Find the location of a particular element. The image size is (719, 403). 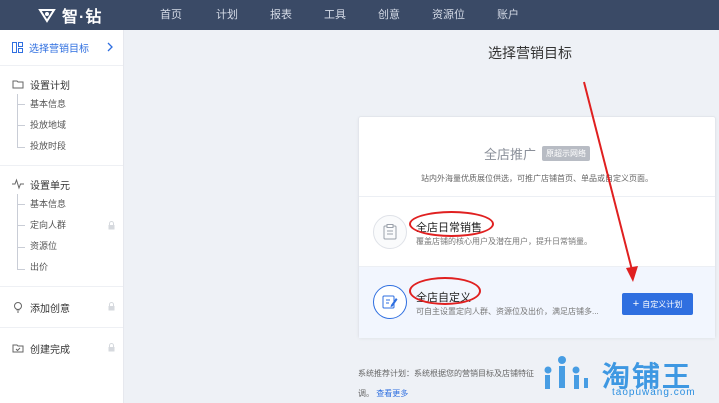

sidebar-item-set-unit: 设置单元 is located at coordinates (61, 184).